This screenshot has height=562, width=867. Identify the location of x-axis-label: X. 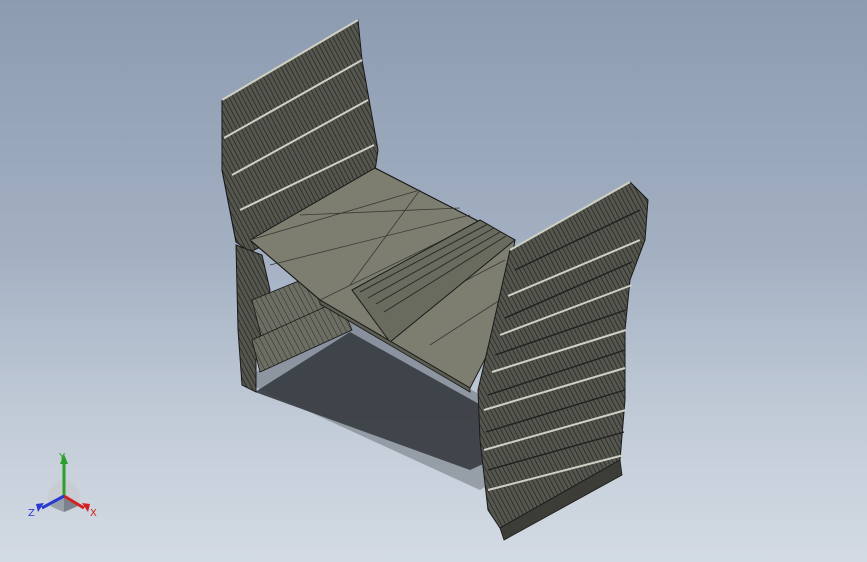
(93, 513).